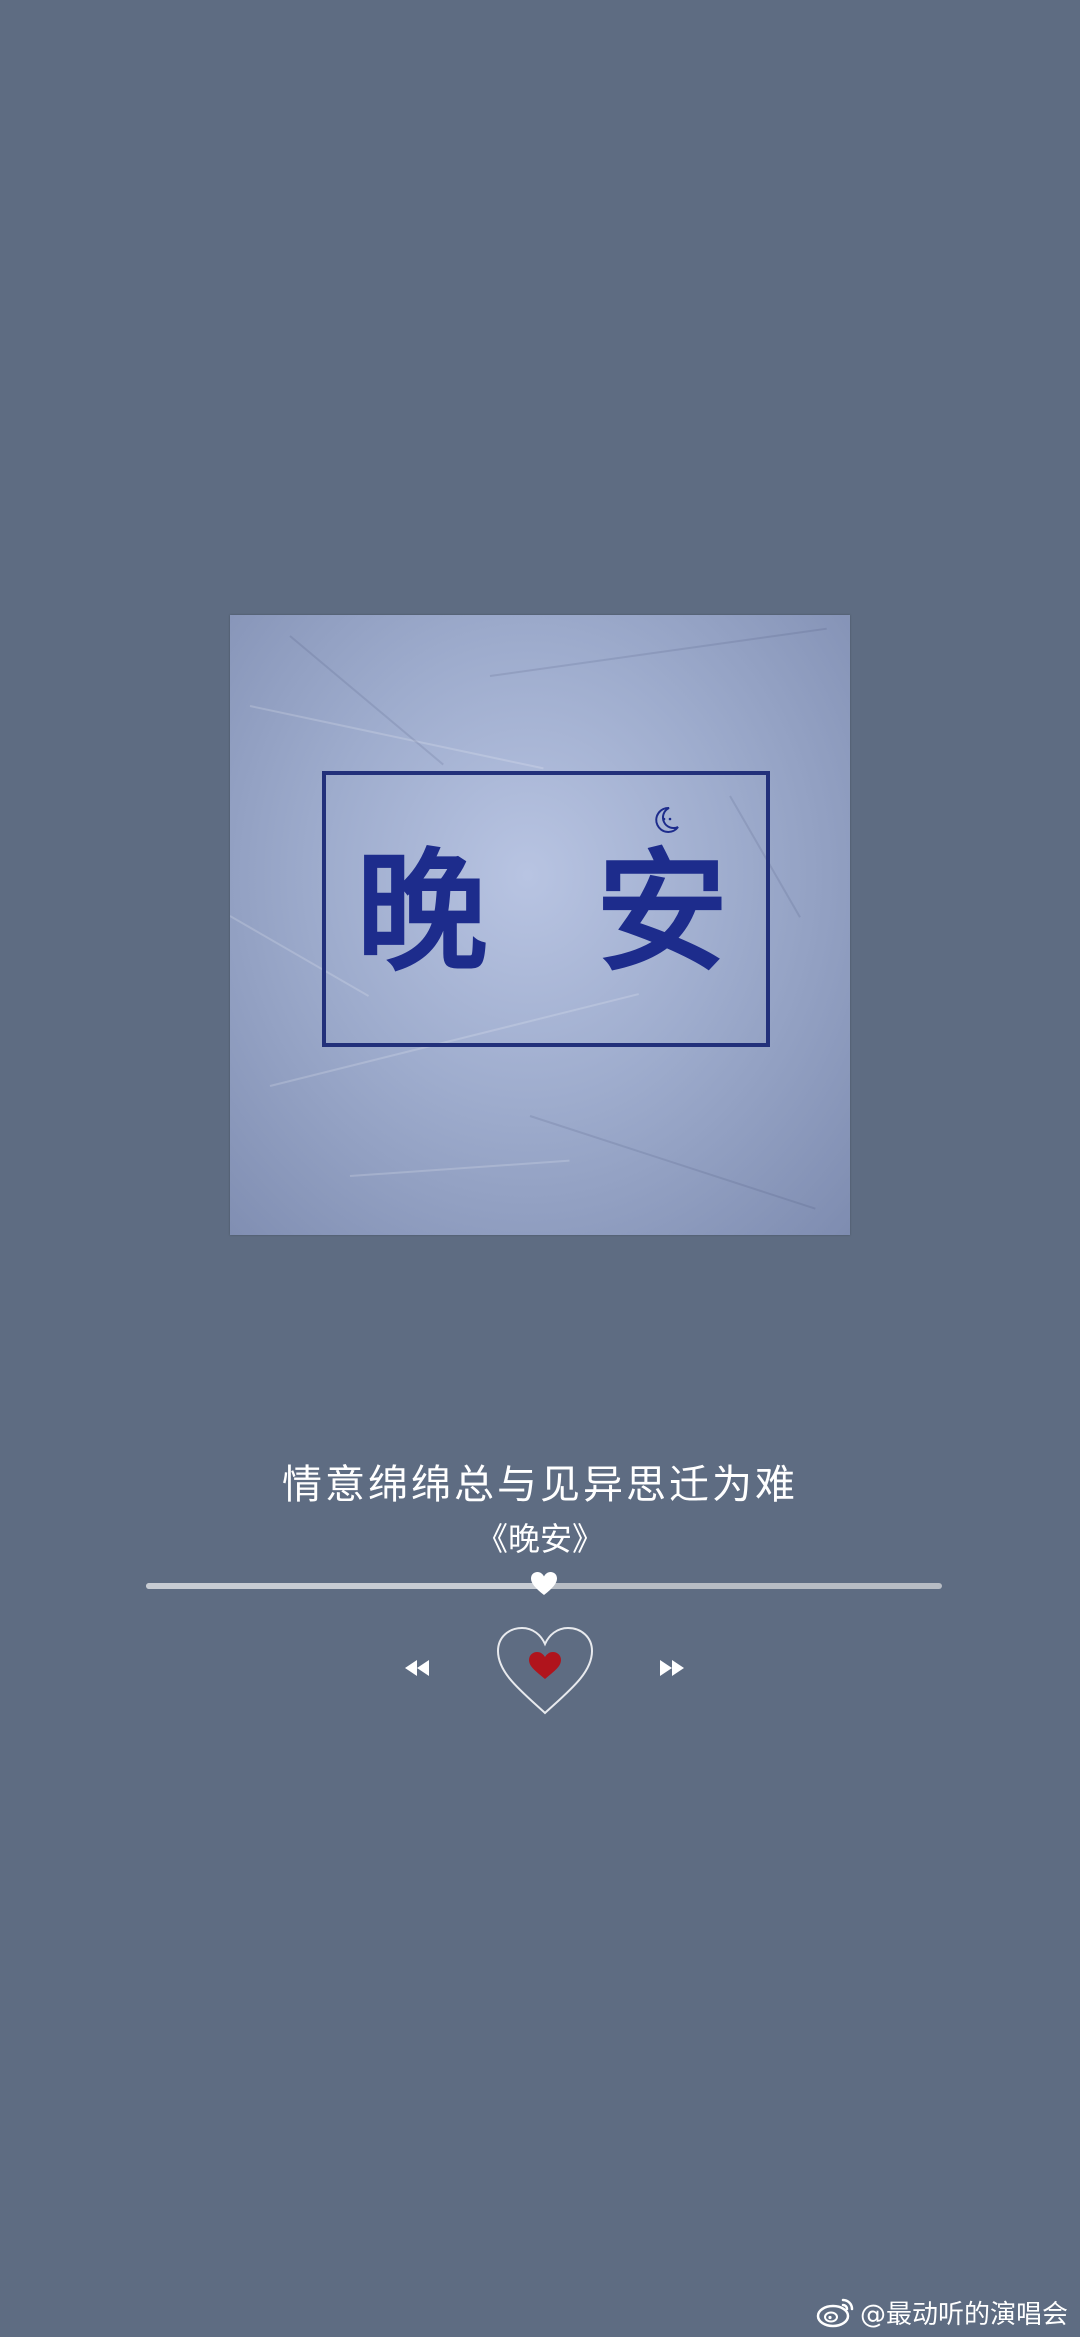  What do you see at coordinates (345, 1586) in the screenshot?
I see `progress-fill` at bounding box center [345, 1586].